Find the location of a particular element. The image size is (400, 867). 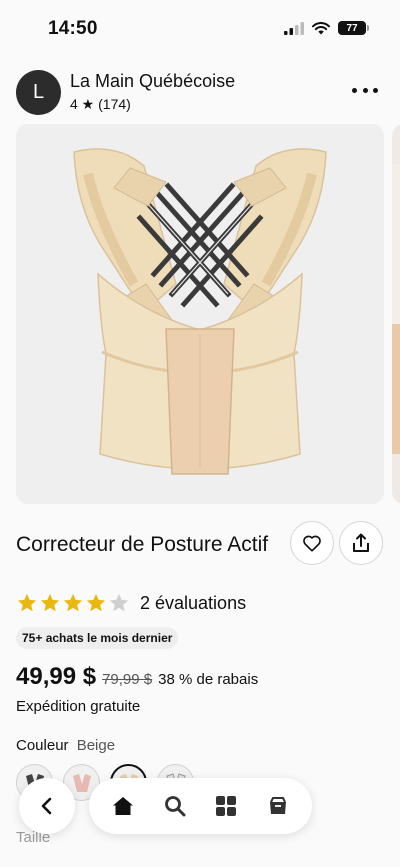

heart-icon is located at coordinates (312, 543).